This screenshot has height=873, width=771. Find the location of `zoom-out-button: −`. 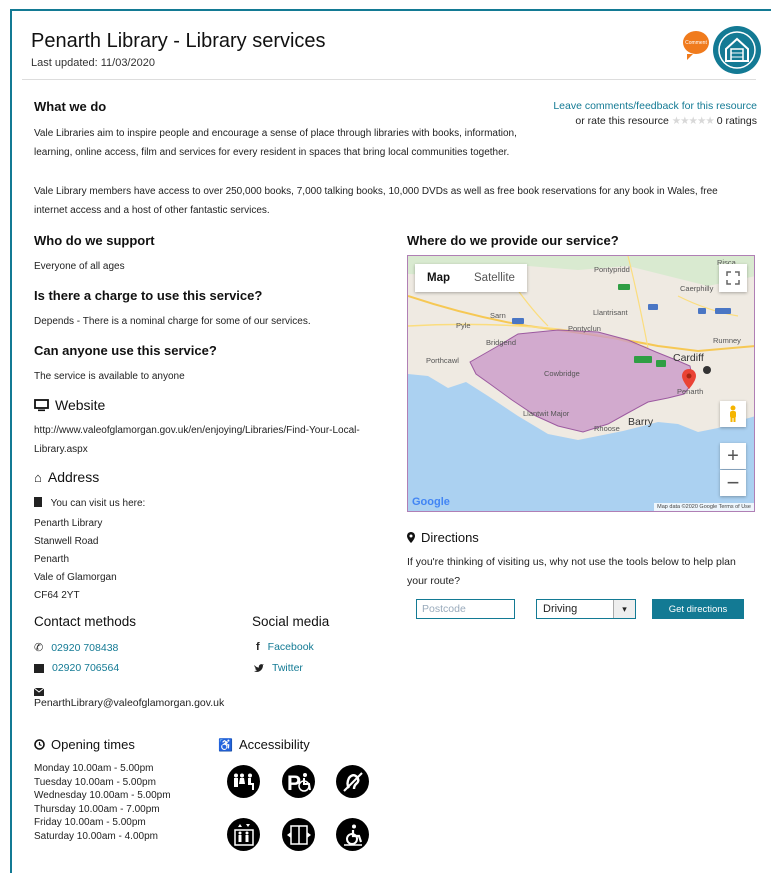

zoom-out-button: − is located at coordinates (733, 483).